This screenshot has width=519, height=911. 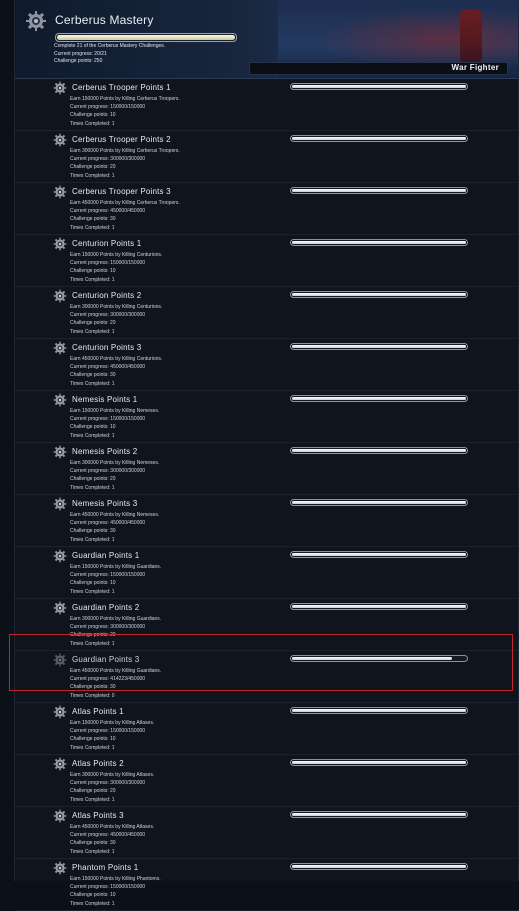 What do you see at coordinates (121, 87) in the screenshot?
I see `challenge-name: Cerberus Trooper Points 1` at bounding box center [121, 87].